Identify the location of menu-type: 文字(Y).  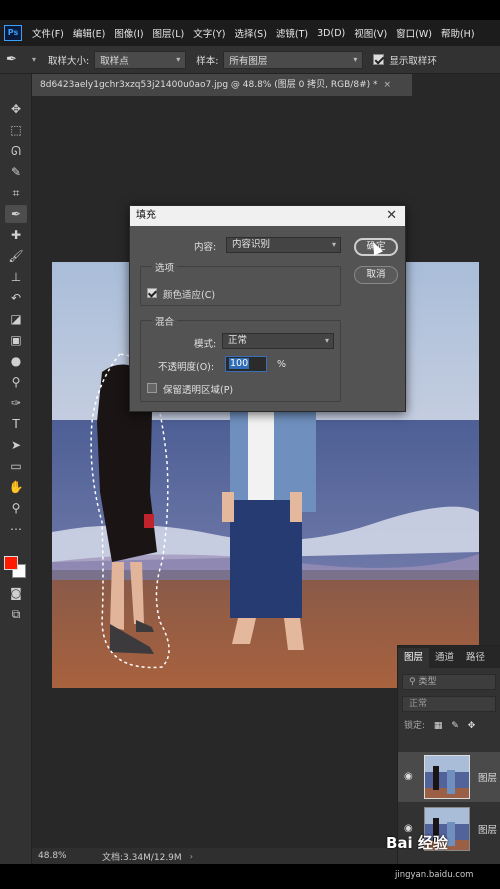
(209, 33).